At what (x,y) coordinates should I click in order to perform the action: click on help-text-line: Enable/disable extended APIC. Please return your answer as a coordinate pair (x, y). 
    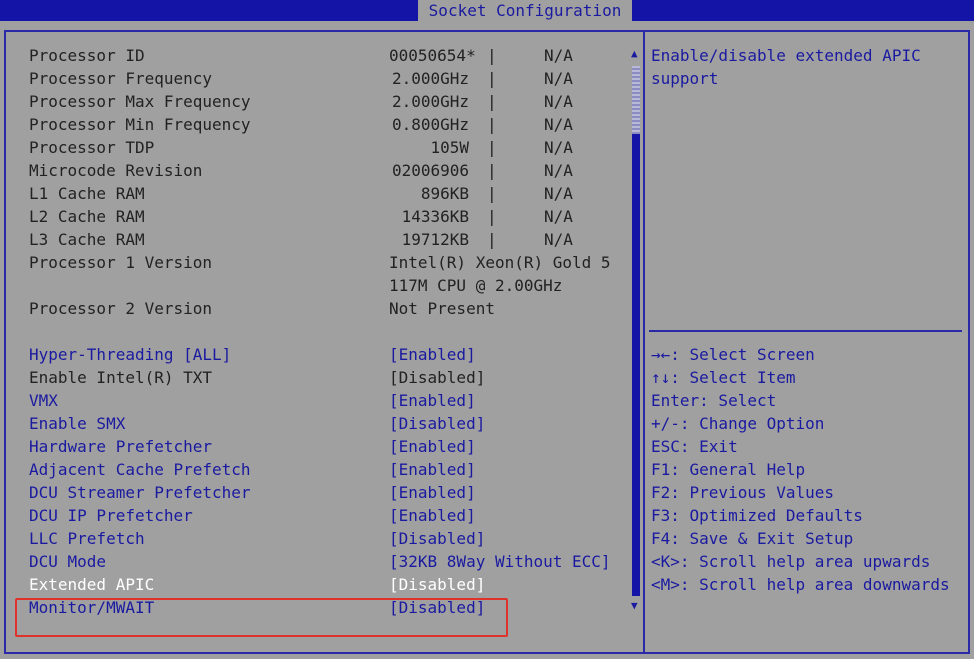
    Looking at the image, I should click on (786, 55).